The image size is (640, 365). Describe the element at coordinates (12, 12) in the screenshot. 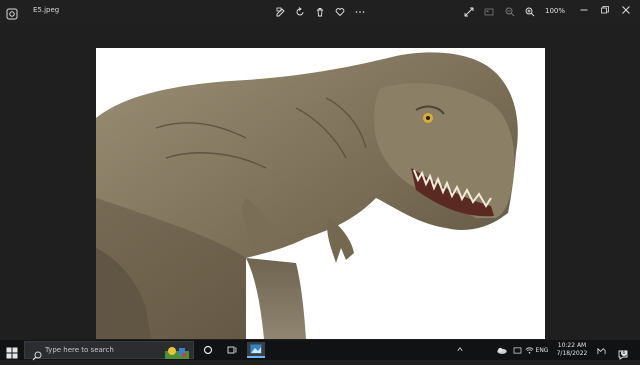

I see `photos-app-icon` at that location.